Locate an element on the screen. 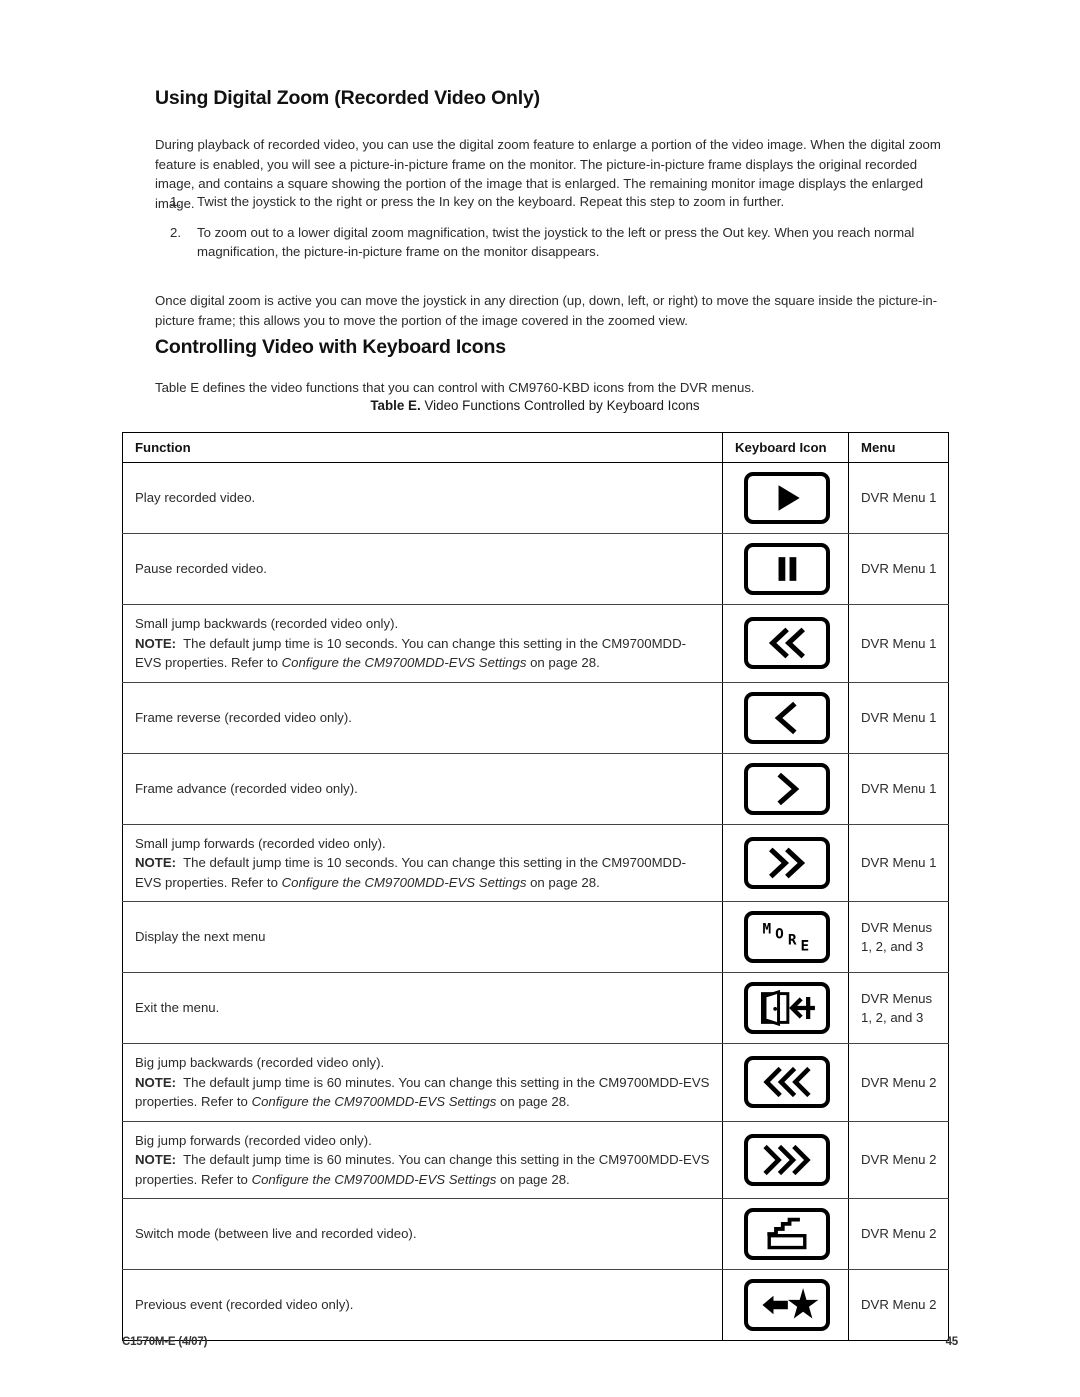  function-description: Frame reverse (recorded video only). is located at coordinates (243, 717).